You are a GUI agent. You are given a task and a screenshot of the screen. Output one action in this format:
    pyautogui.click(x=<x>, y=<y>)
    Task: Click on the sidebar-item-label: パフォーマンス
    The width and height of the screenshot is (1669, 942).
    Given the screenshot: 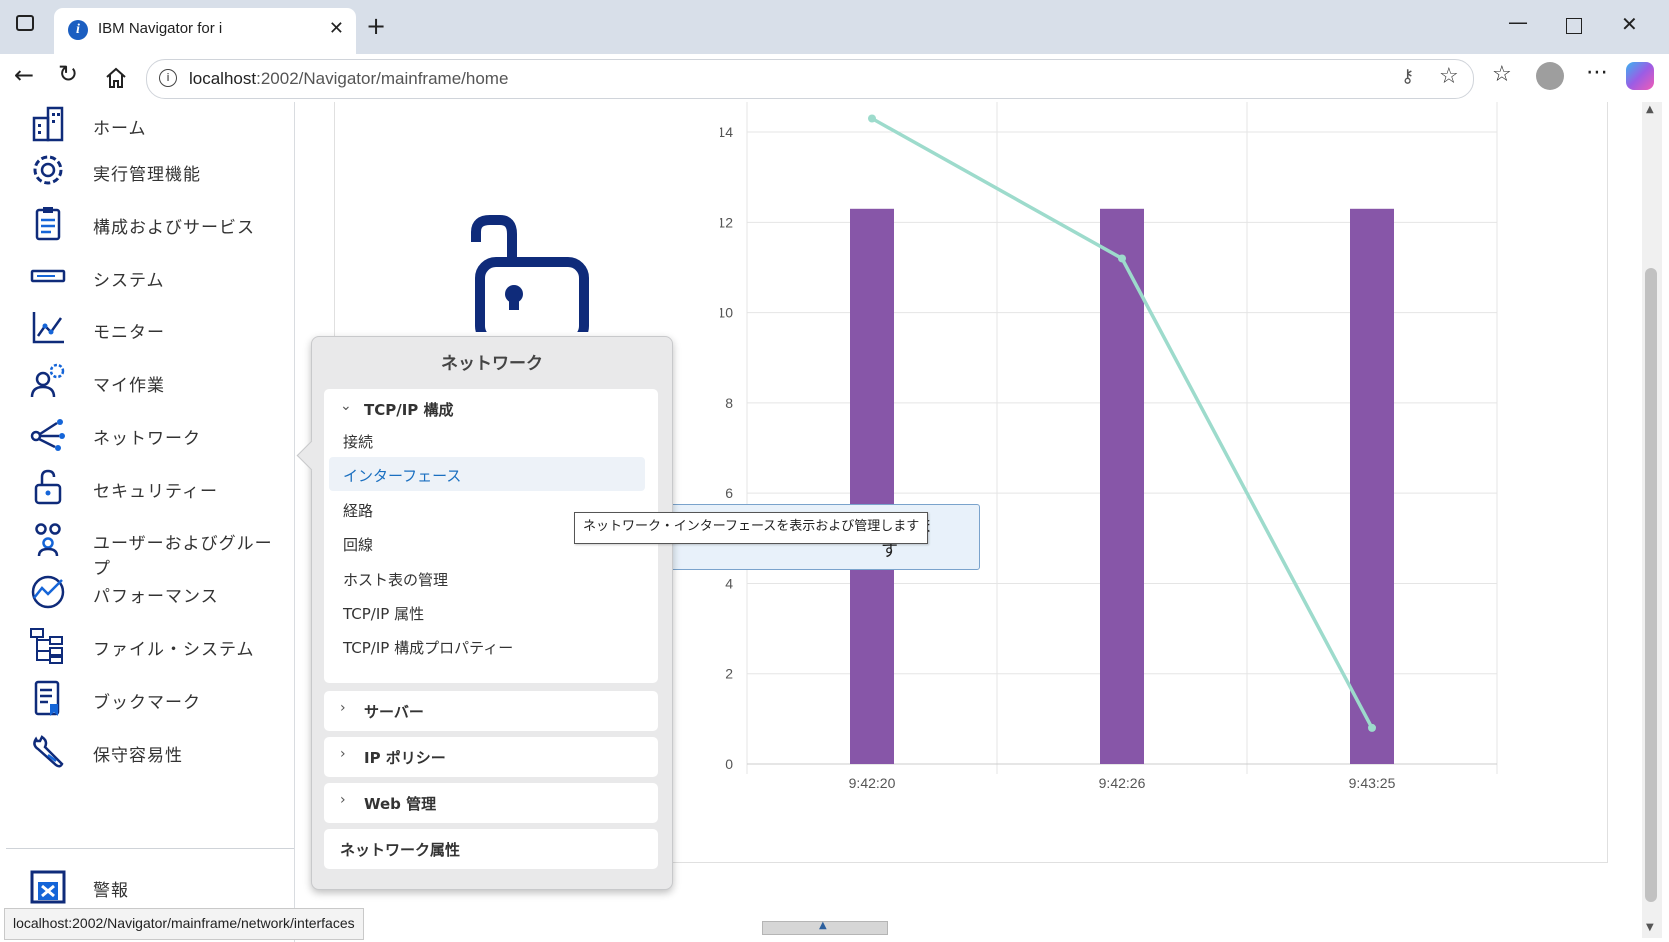 What is the action you would take?
    pyautogui.click(x=156, y=597)
    